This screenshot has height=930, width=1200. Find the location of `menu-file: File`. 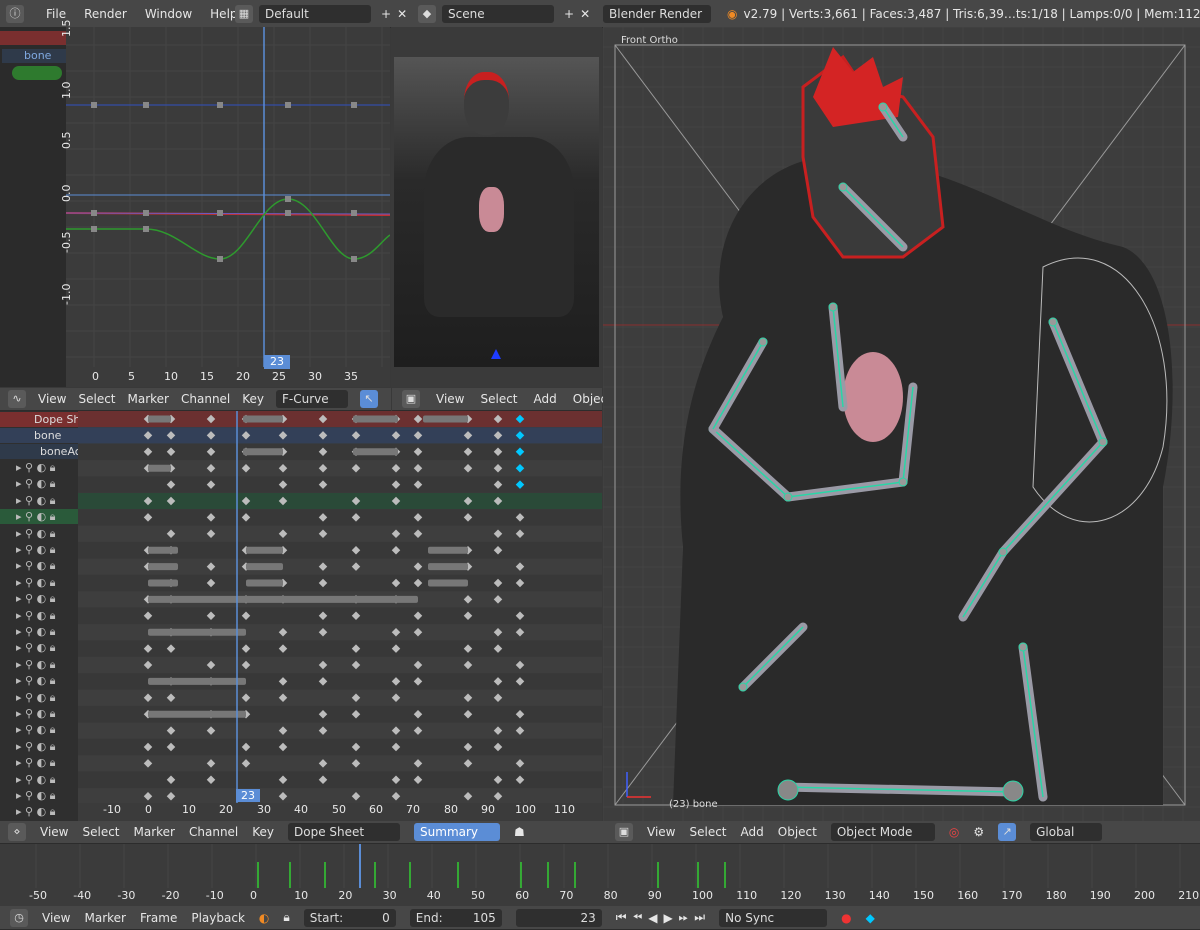

menu-file: File is located at coordinates (56, 14).